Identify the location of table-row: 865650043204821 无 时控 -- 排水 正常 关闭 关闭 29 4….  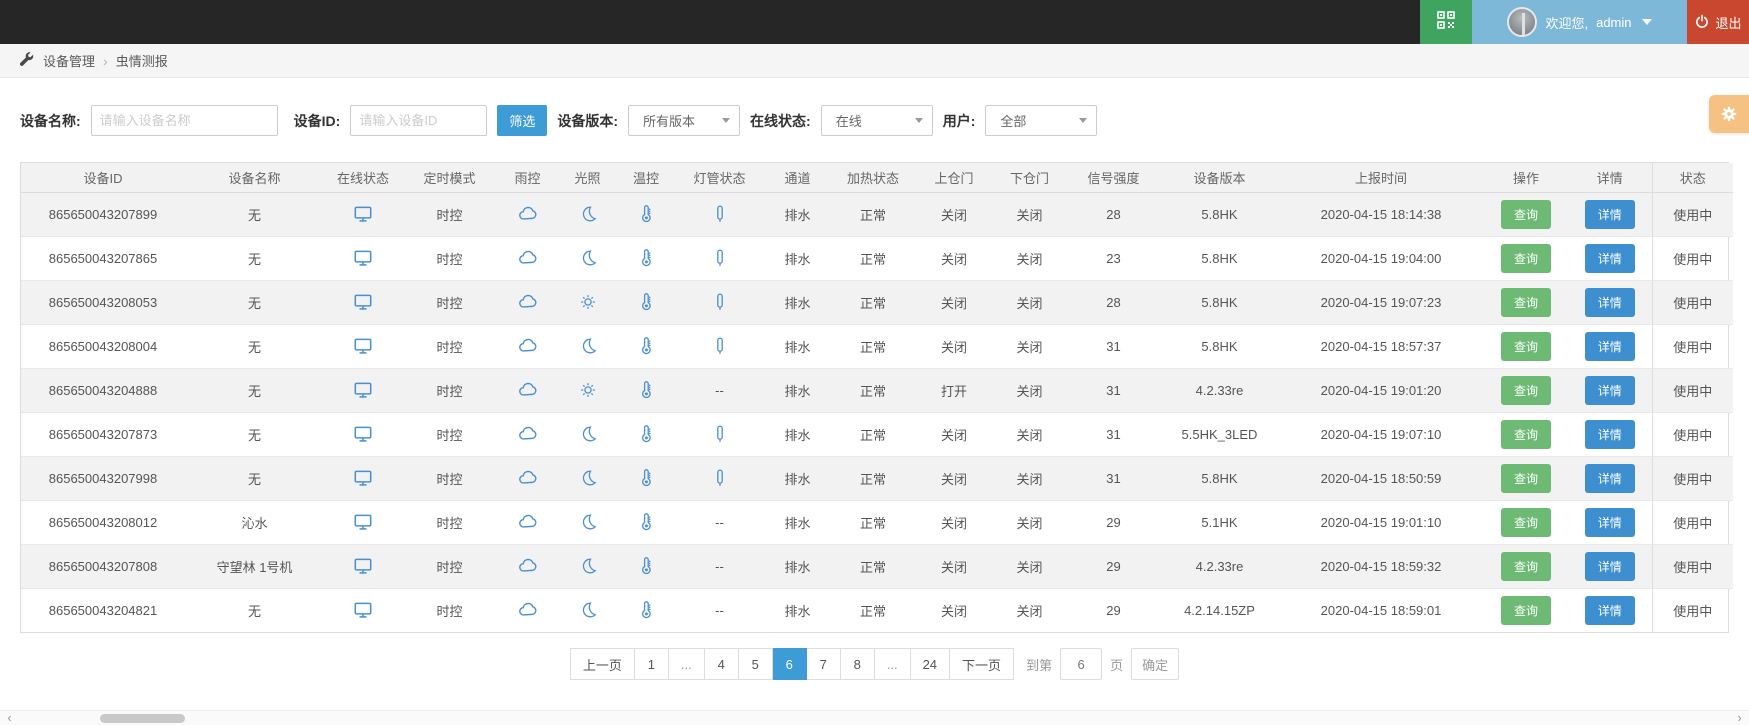
(877, 610).